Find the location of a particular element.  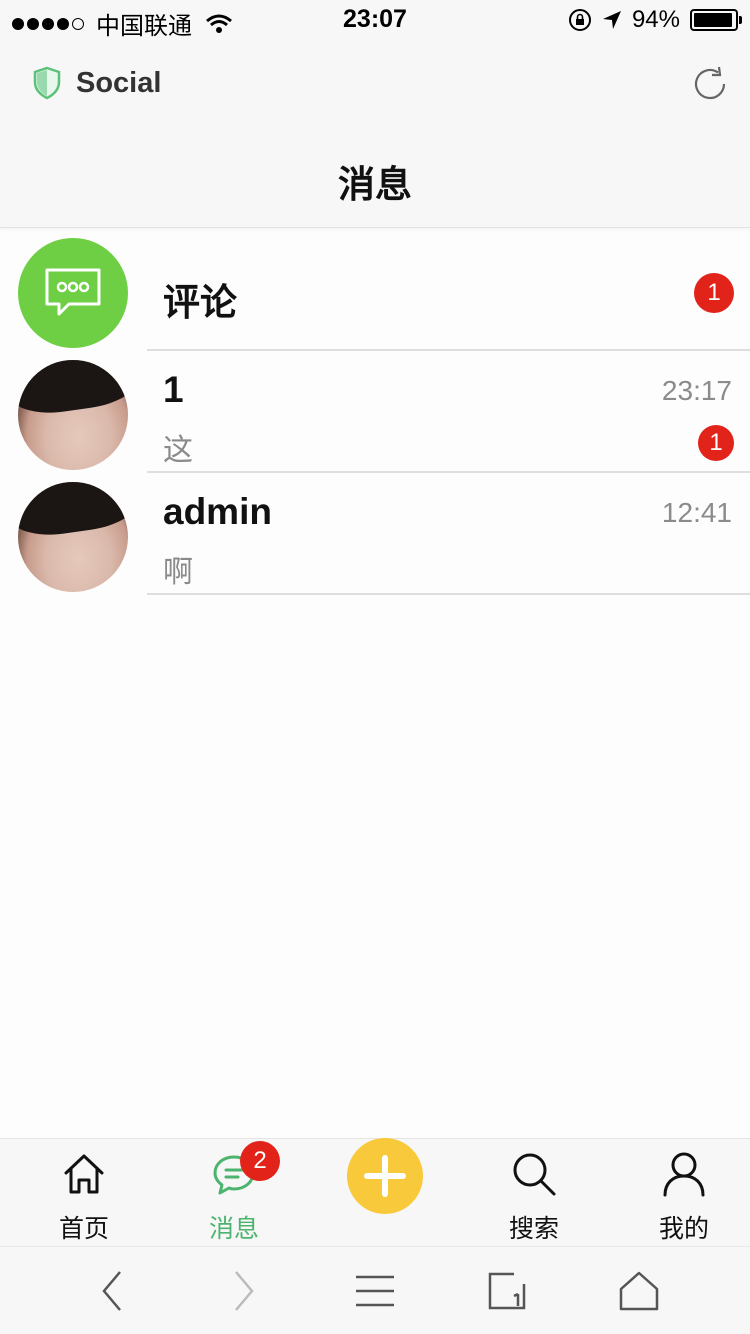

list-item-conversation: admin 12:41 啊 is located at coordinates (375, 534).